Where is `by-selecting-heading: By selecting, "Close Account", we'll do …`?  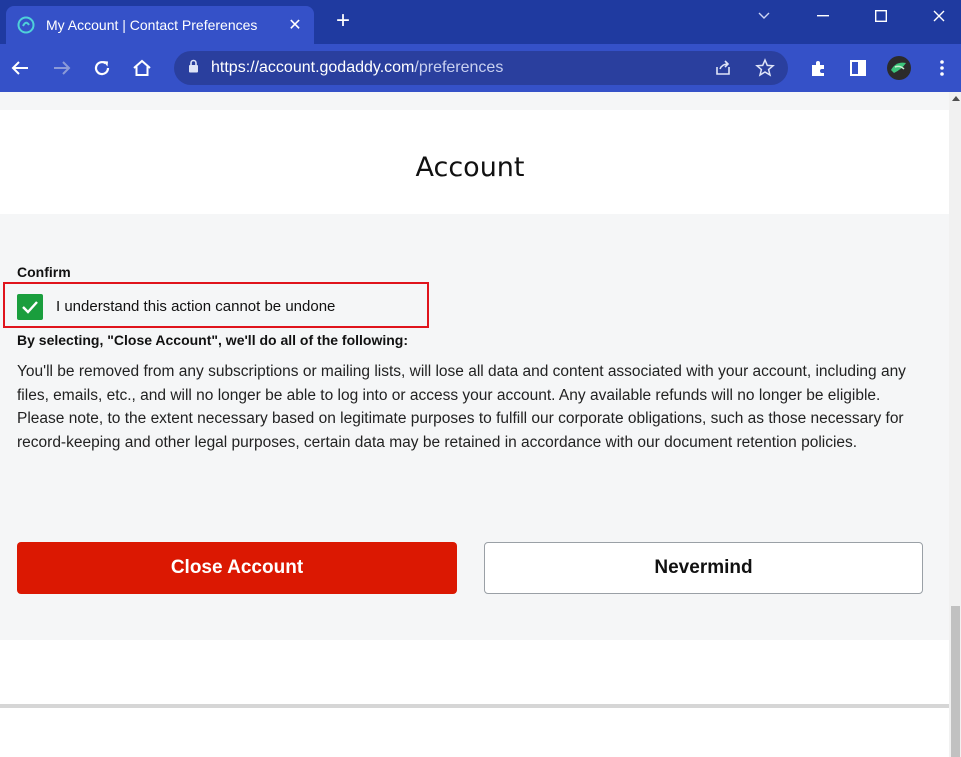 by-selecting-heading: By selecting, "Close Account", we'll do … is located at coordinates (213, 340).